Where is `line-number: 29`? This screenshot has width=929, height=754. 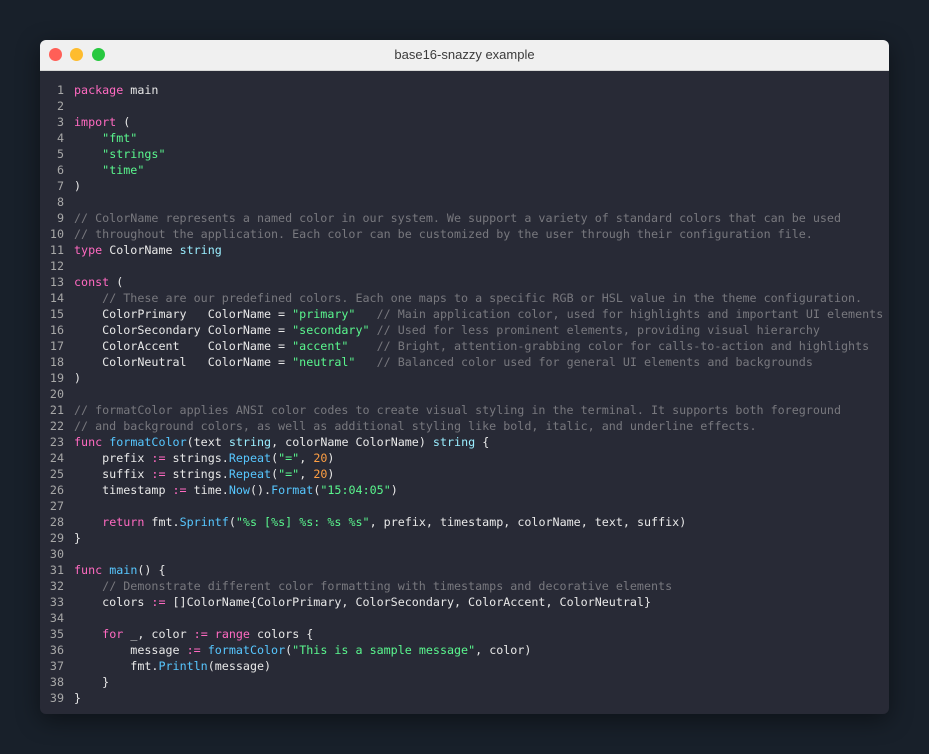 line-number: 29 is located at coordinates (56, 538).